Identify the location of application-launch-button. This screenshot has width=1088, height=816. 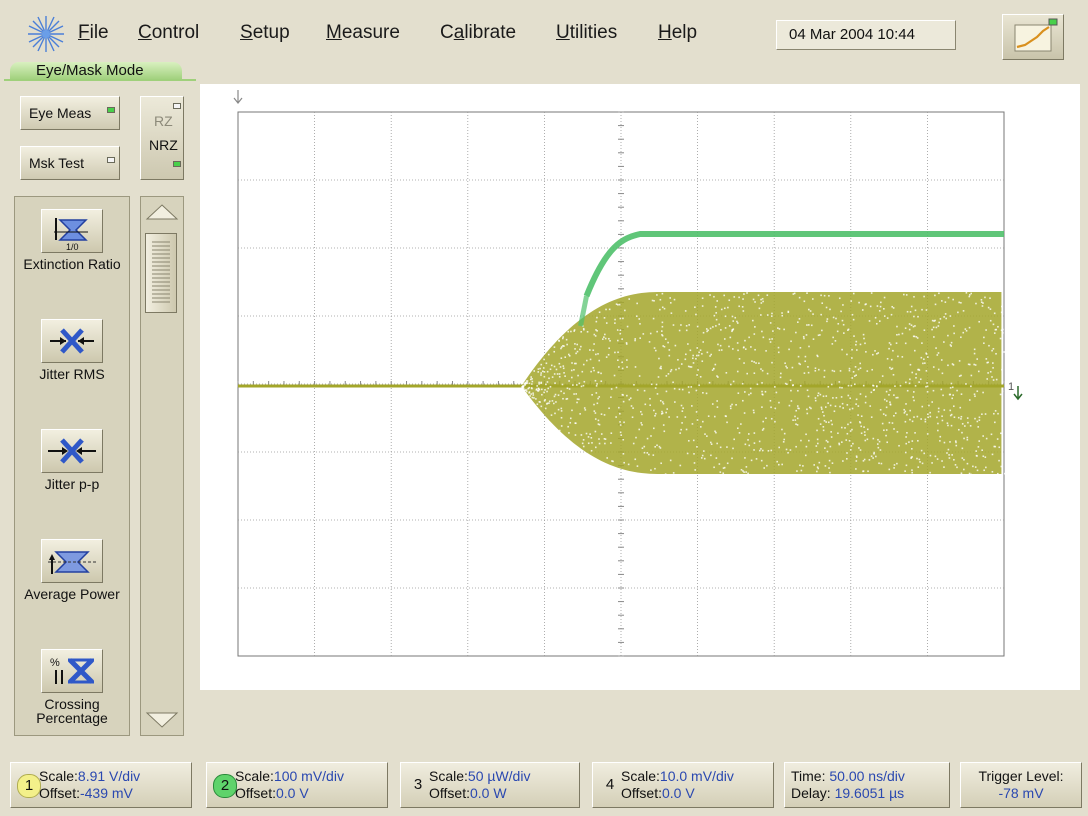
(1033, 37).